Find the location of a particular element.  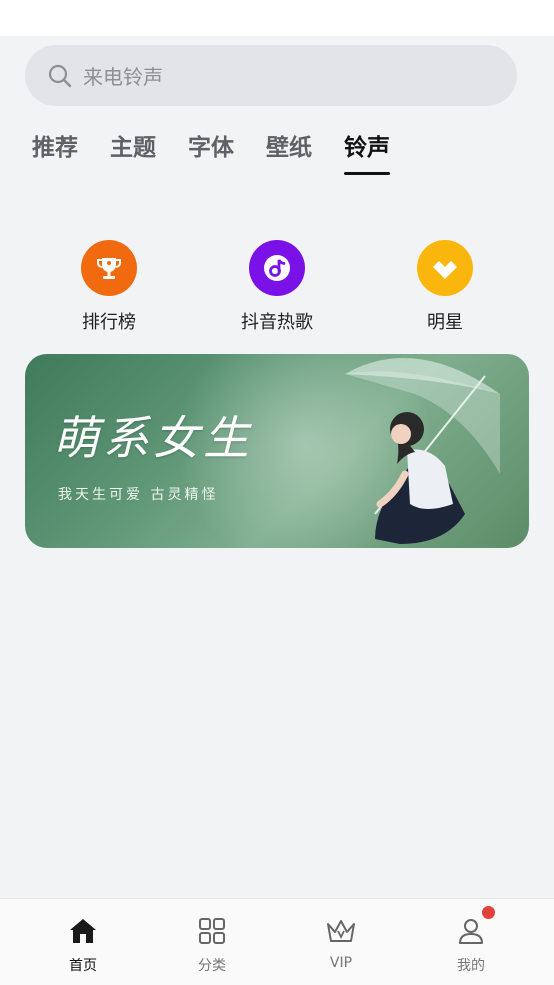

shortcut-celebrity: 明星 is located at coordinates (445, 287).